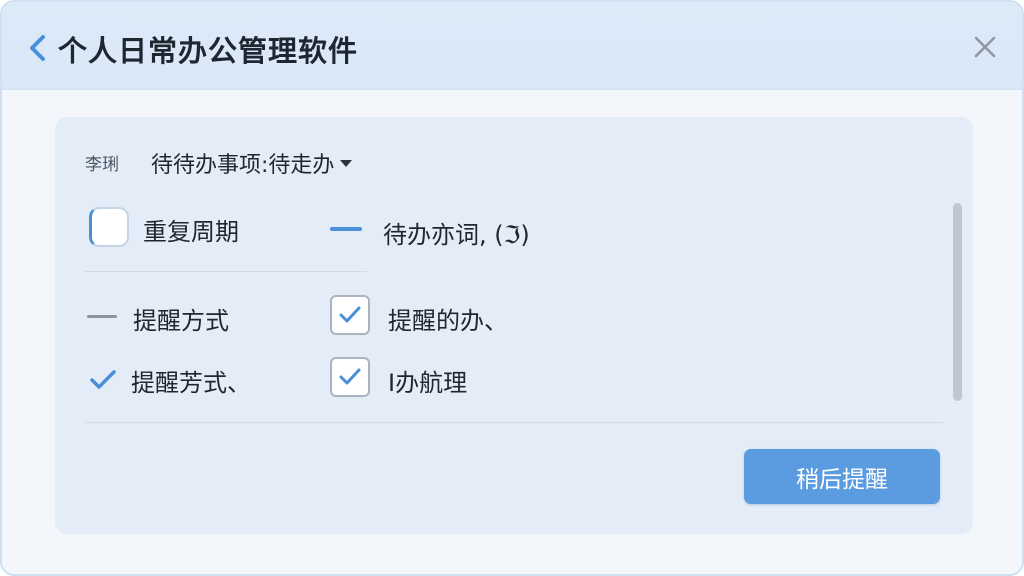  Describe the element at coordinates (985, 47) in the screenshot. I see `close-icon` at that location.